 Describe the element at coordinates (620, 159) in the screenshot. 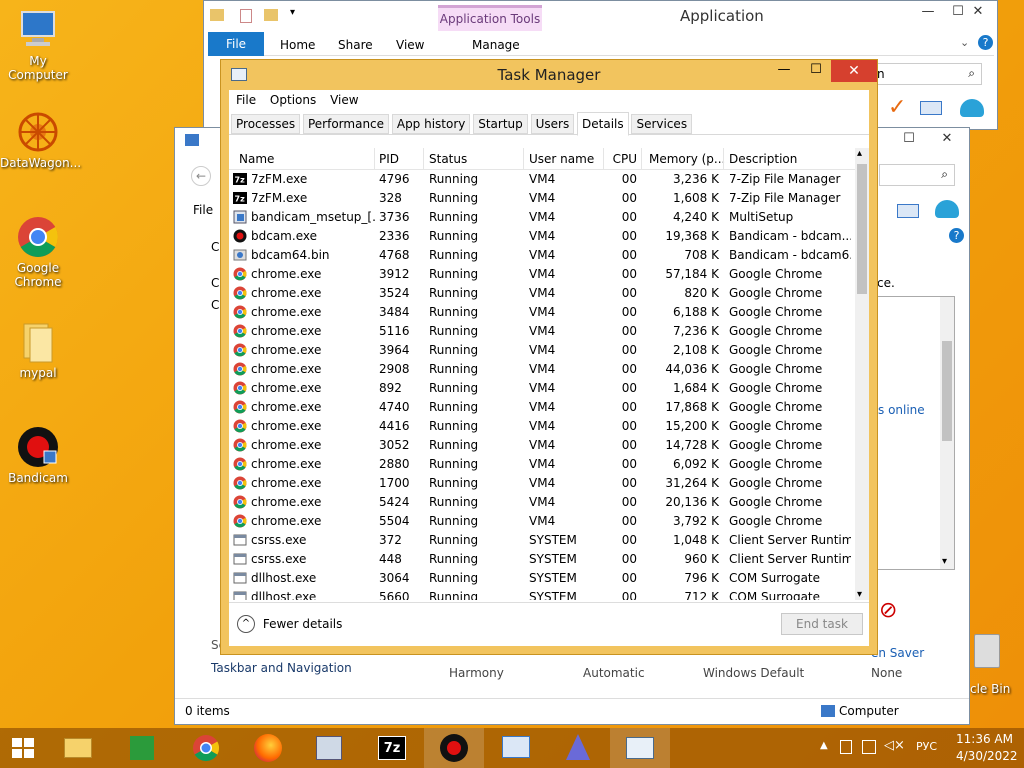

I see `column-header-cpu: CPU` at that location.